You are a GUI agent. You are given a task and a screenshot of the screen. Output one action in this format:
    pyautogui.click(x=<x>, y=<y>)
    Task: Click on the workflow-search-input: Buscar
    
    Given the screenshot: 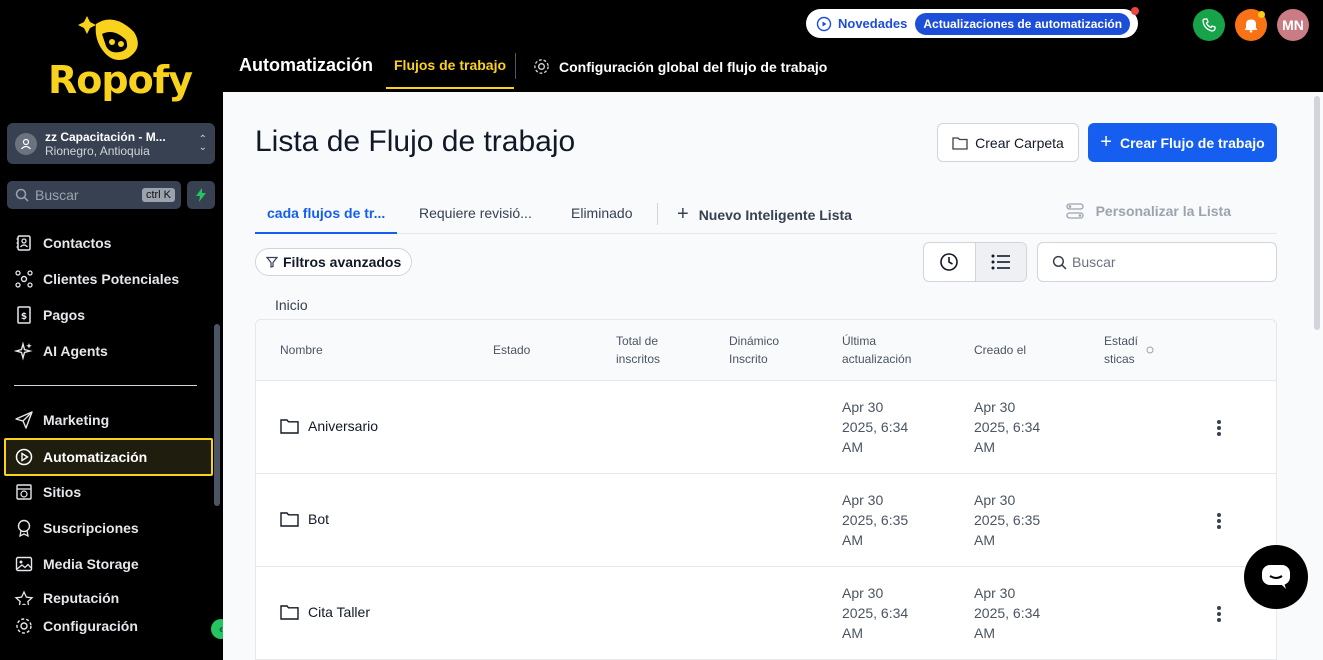 What is the action you would take?
    pyautogui.click(x=1157, y=262)
    